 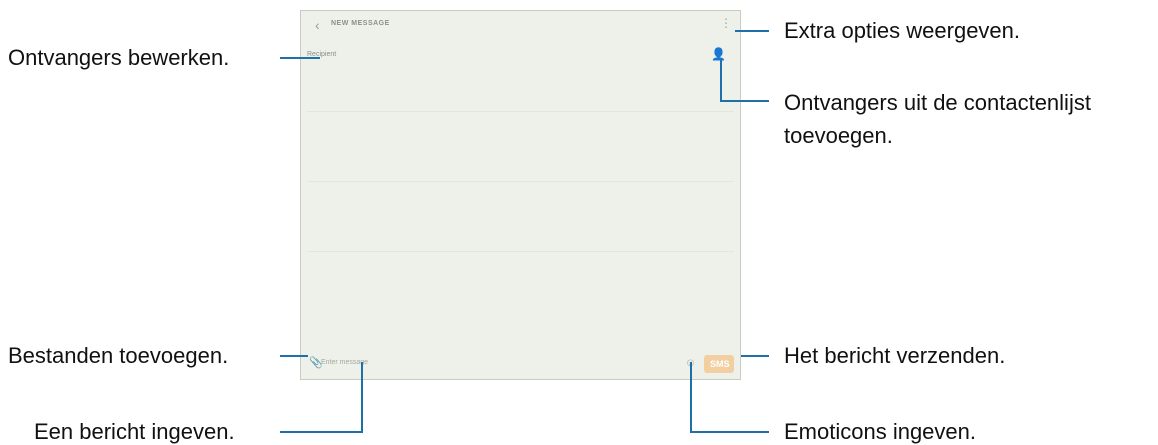 I want to click on screen-title: NEW MESSAGE, so click(x=360, y=23).